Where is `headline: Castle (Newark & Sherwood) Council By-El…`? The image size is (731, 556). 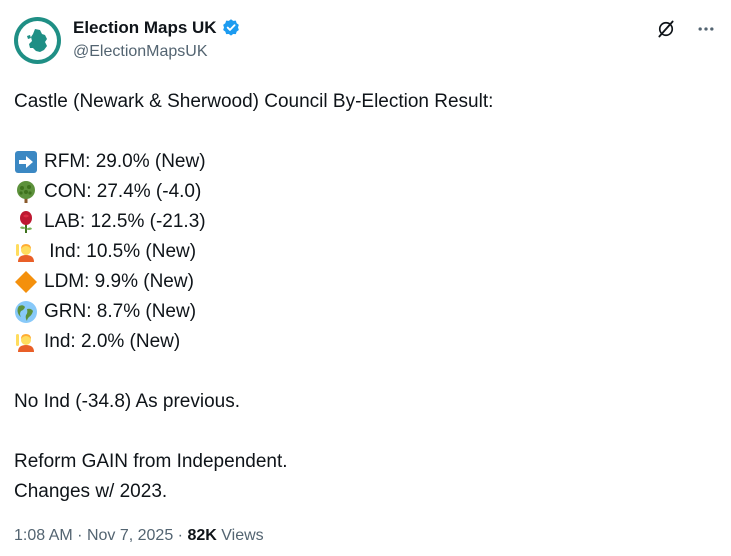
headline: Castle (Newark & Sherwood) Council By-El… is located at coordinates (254, 101).